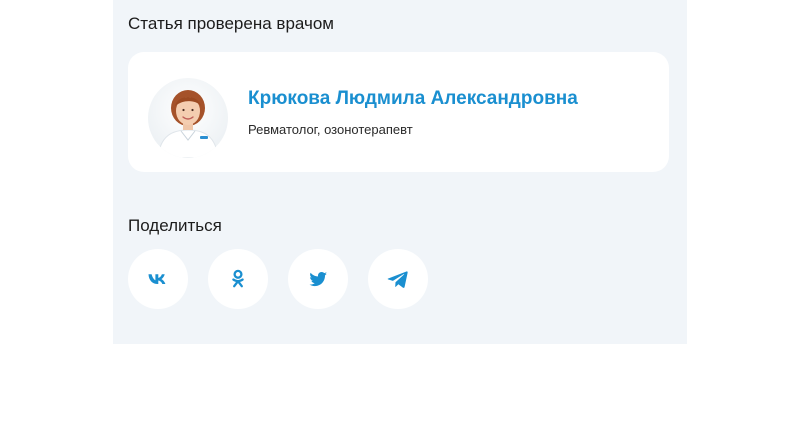  What do you see at coordinates (413, 99) in the screenshot?
I see `doctor-name-link: Крюкова Людмила Александровна` at bounding box center [413, 99].